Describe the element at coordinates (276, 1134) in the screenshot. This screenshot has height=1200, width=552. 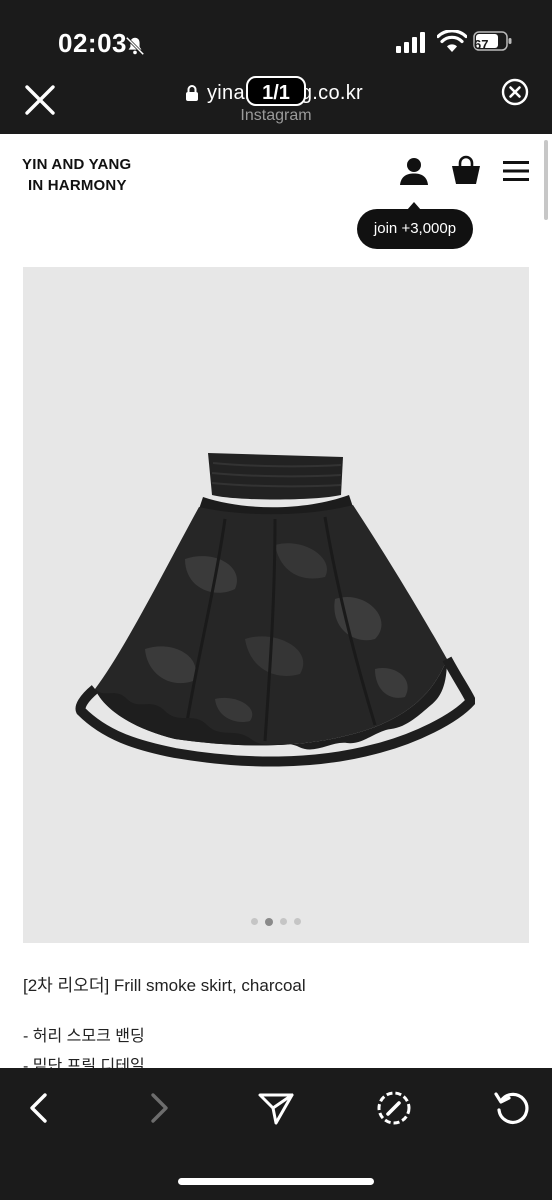
I see `browser-bottom-toolbar` at that location.